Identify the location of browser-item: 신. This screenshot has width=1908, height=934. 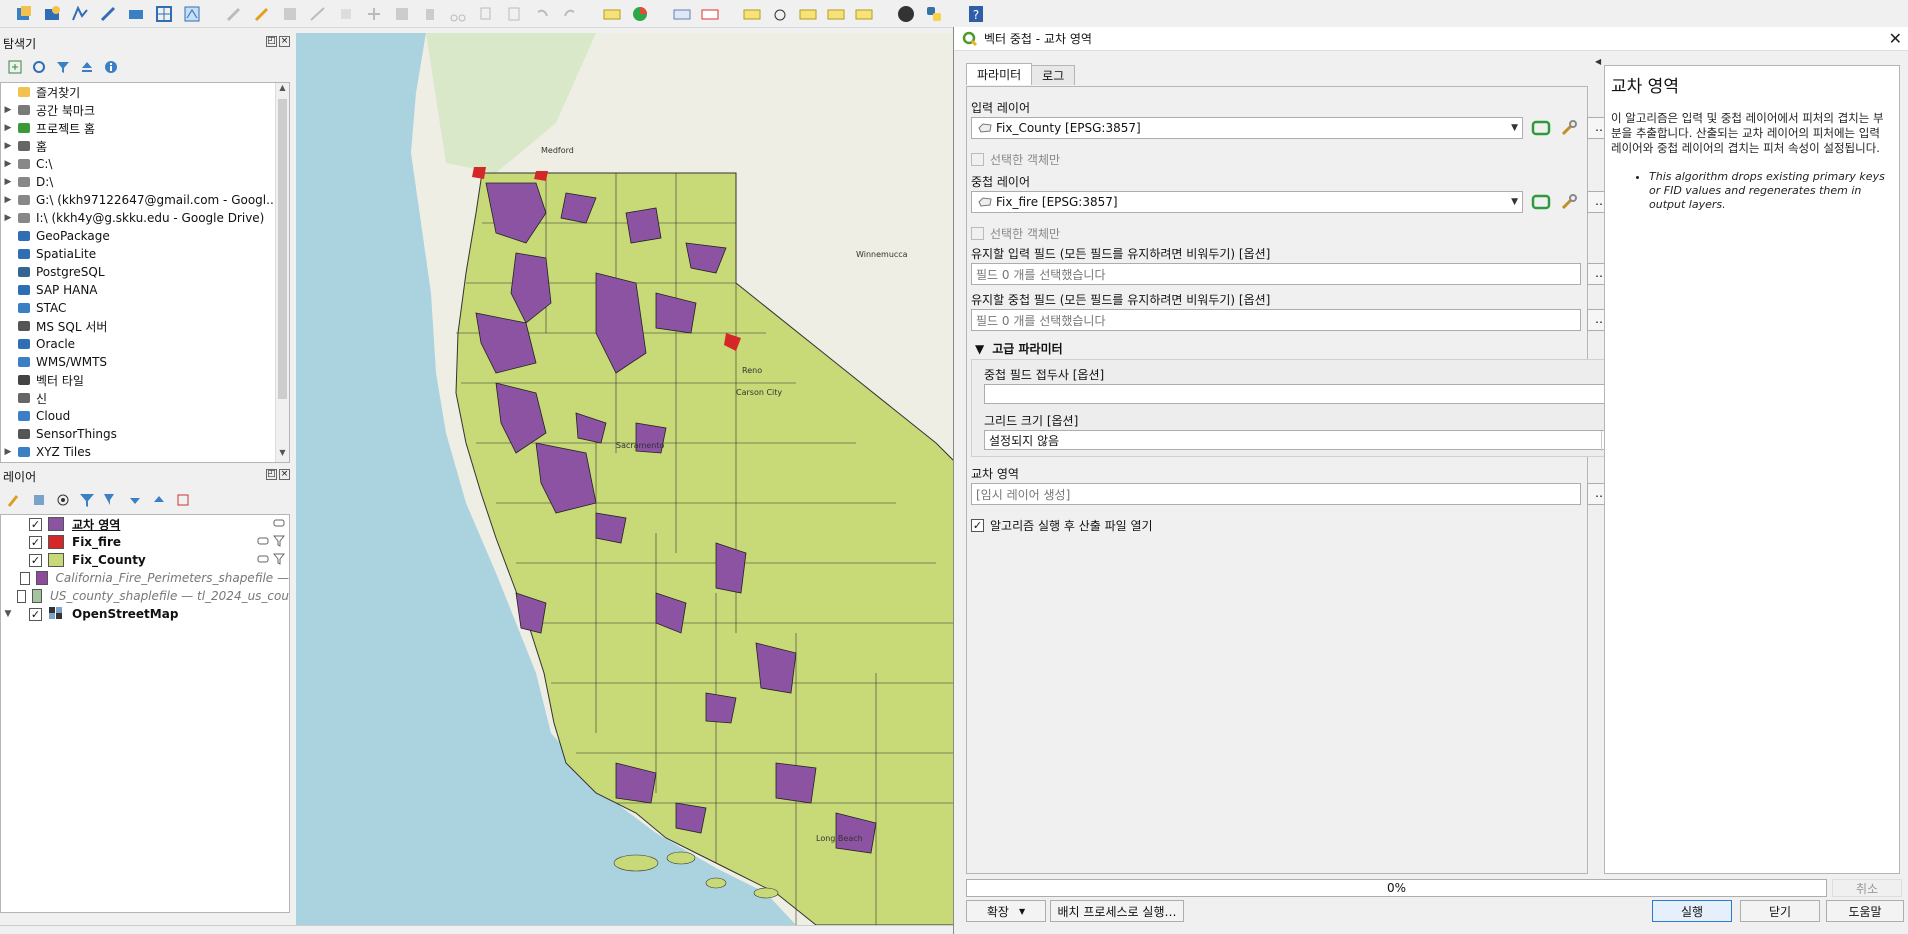
(145, 398).